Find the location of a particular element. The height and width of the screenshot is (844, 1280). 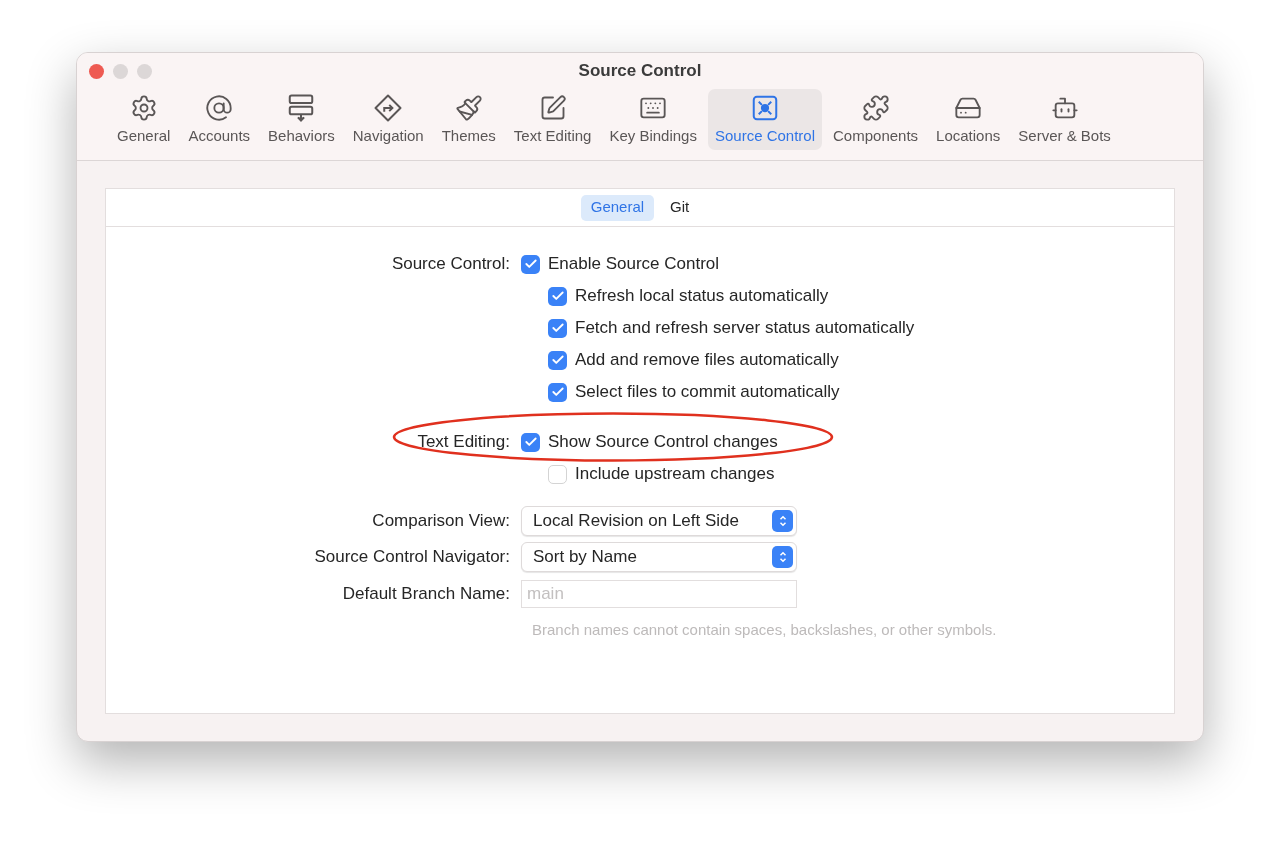

toolbar-tab: Behaviors is located at coordinates (301, 119).